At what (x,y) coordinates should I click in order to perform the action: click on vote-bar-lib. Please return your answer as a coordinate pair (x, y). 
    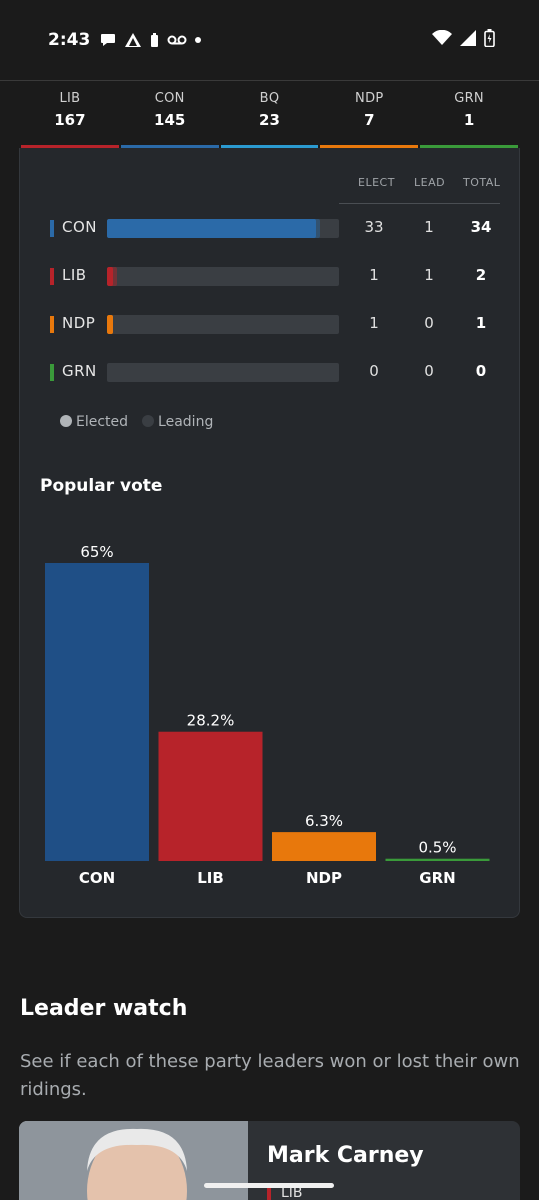
    Looking at the image, I should click on (210, 796).